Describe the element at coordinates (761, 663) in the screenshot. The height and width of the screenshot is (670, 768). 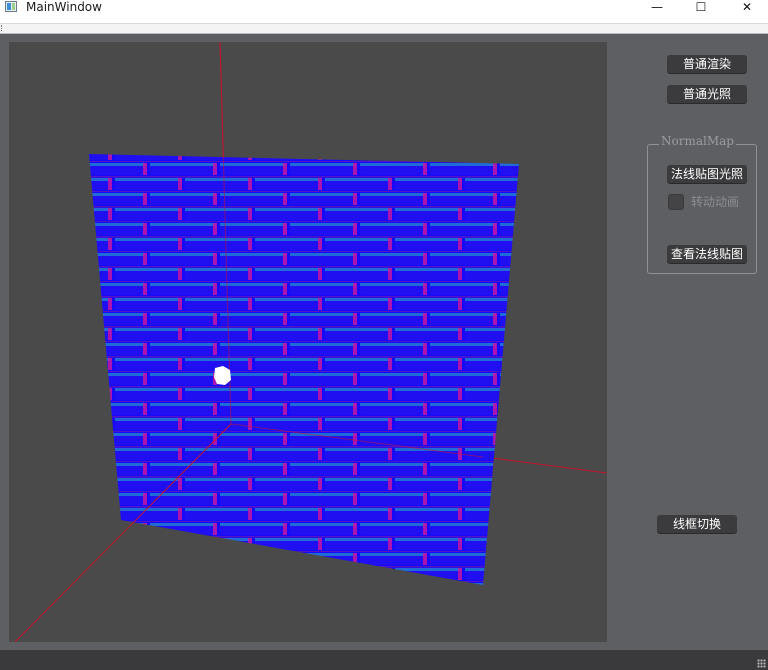
I see `resize-grip-icon` at that location.